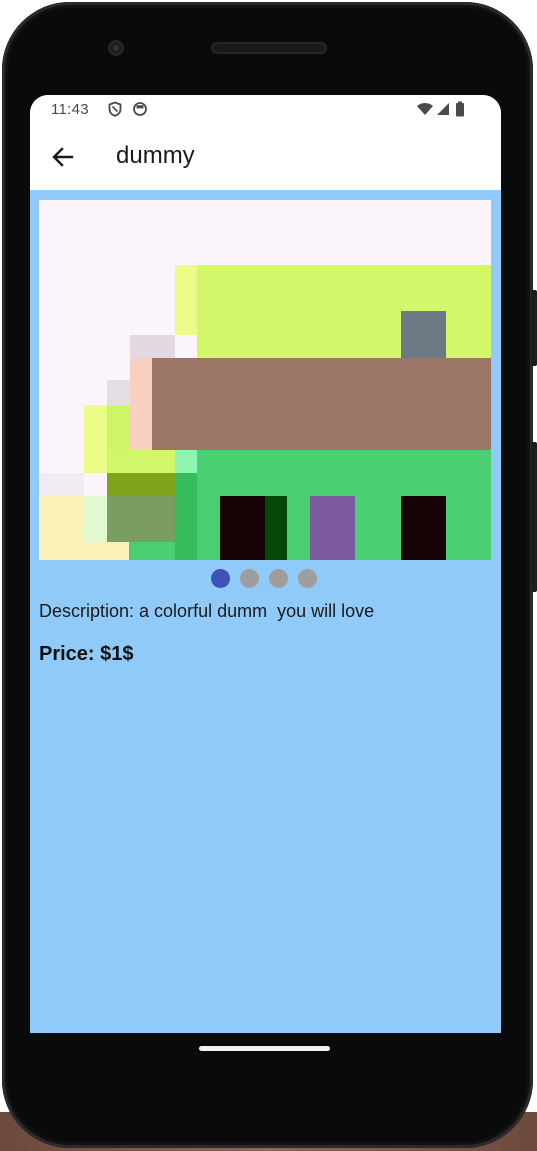 The height and width of the screenshot is (1151, 537). What do you see at coordinates (115, 109) in the screenshot?
I see `shield-icon` at bounding box center [115, 109].